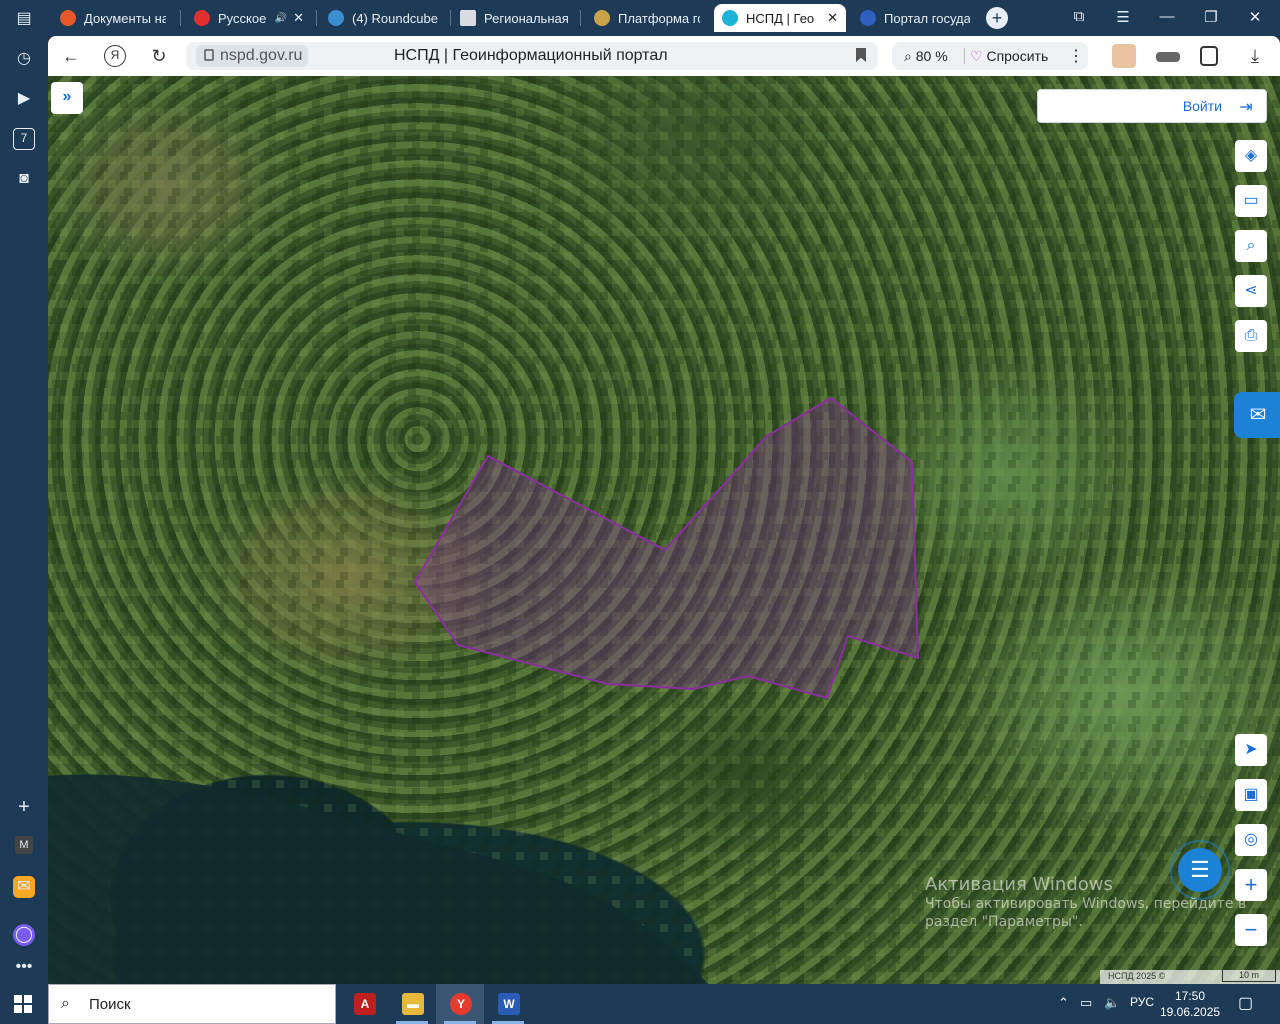 The width and height of the screenshot is (1280, 1024). What do you see at coordinates (1168, 57) in the screenshot?
I see `extension-hat-icon` at bounding box center [1168, 57].